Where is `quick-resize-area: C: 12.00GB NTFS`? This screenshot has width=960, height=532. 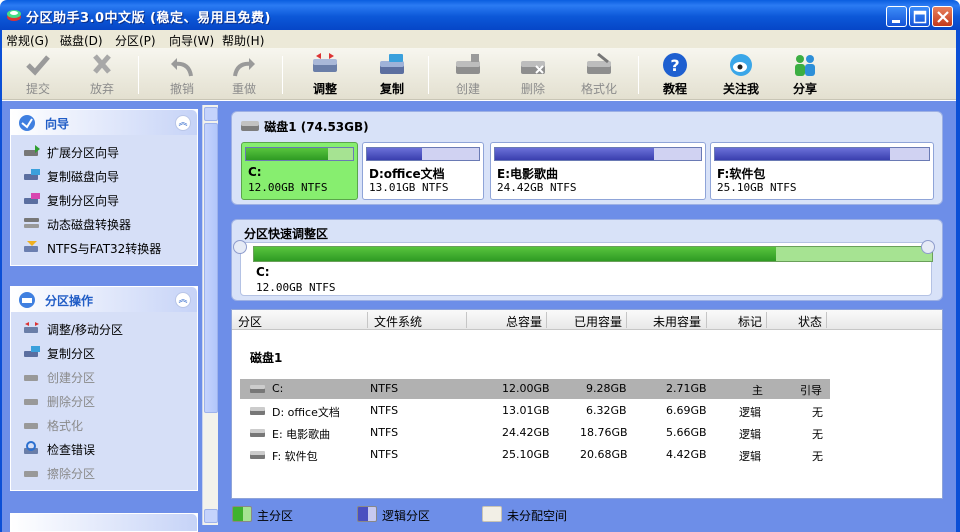 quick-resize-area: C: 12.00GB NTFS is located at coordinates (586, 269).